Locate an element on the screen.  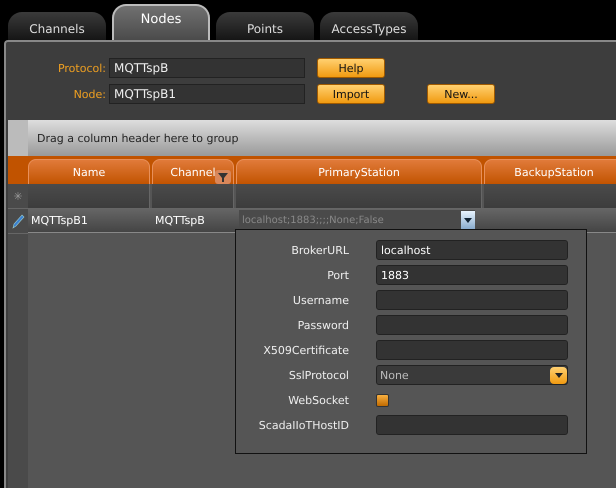
node-field: MQTTspB1 is located at coordinates (207, 94).